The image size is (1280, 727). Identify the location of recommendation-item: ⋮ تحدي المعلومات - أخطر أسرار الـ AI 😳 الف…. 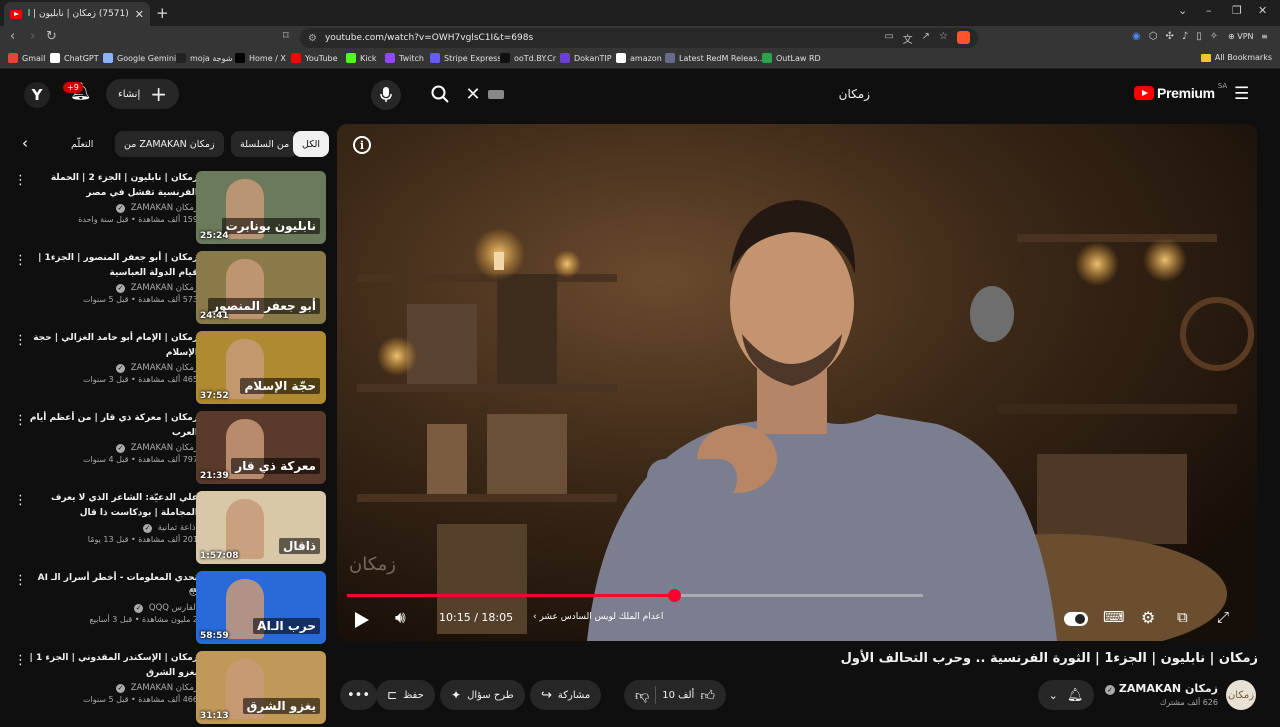
(169, 609).